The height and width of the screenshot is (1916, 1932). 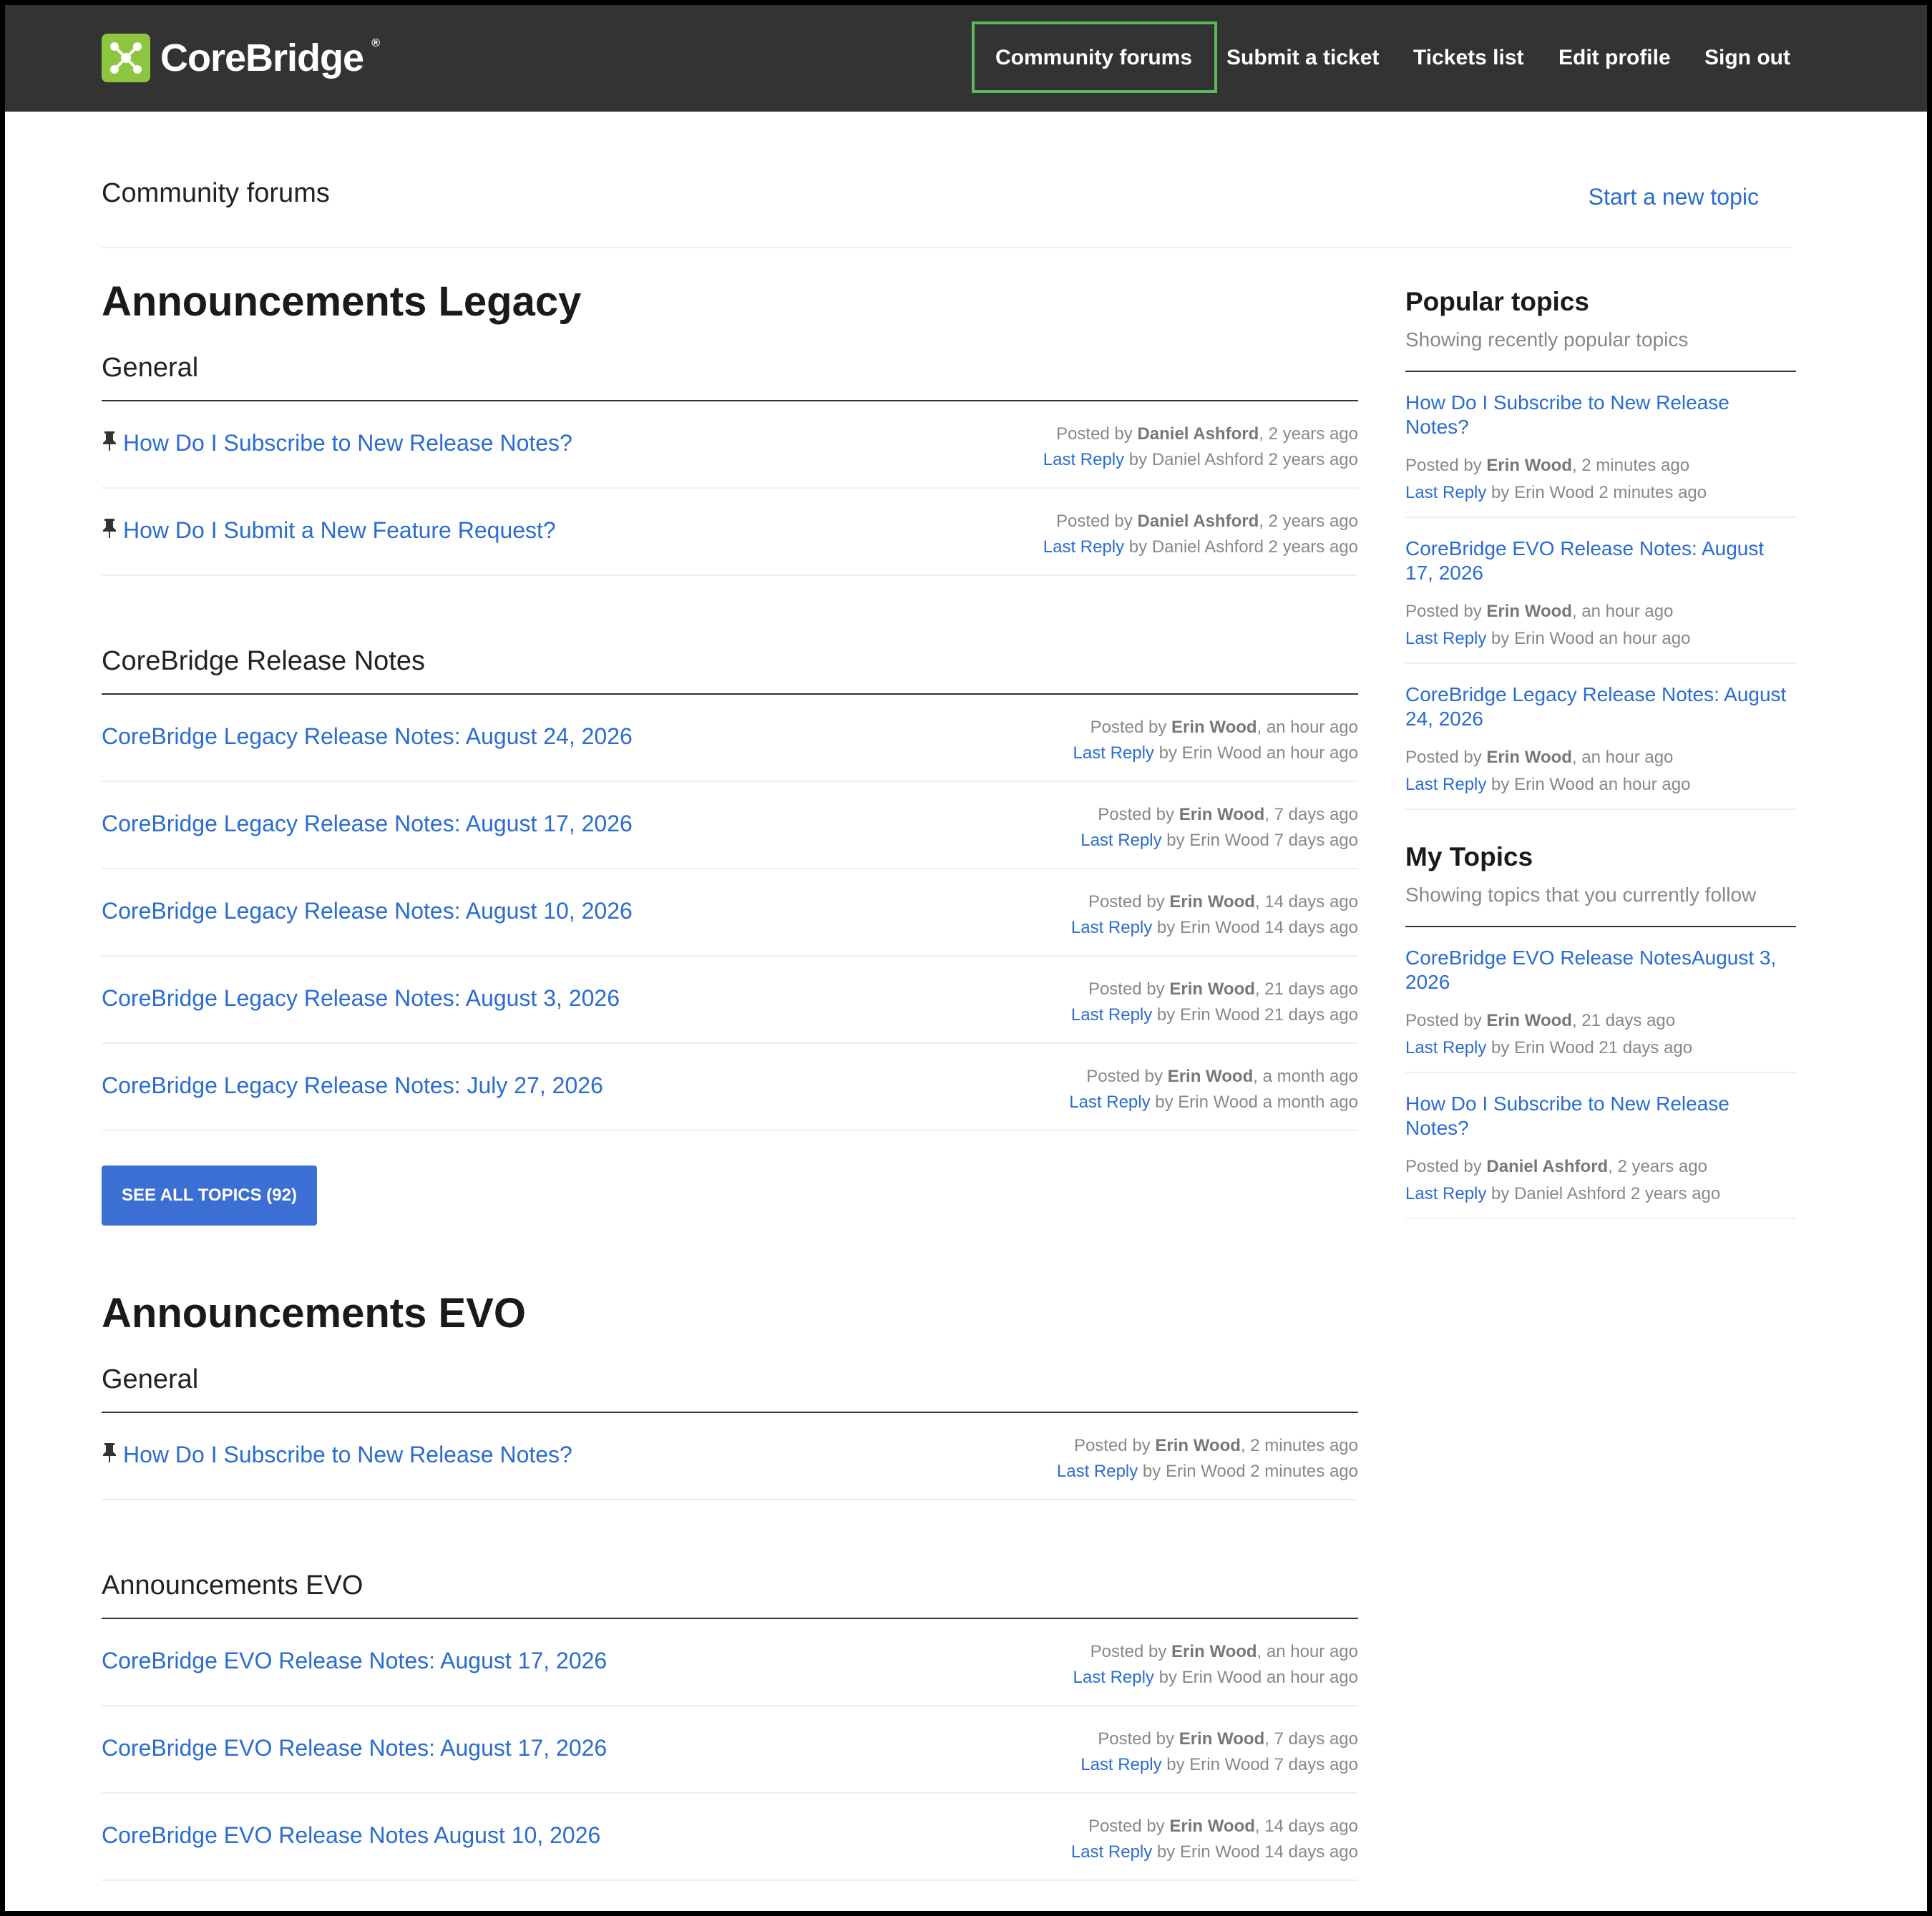 I want to click on logo-text: CoreBridge ®, so click(x=270, y=57).